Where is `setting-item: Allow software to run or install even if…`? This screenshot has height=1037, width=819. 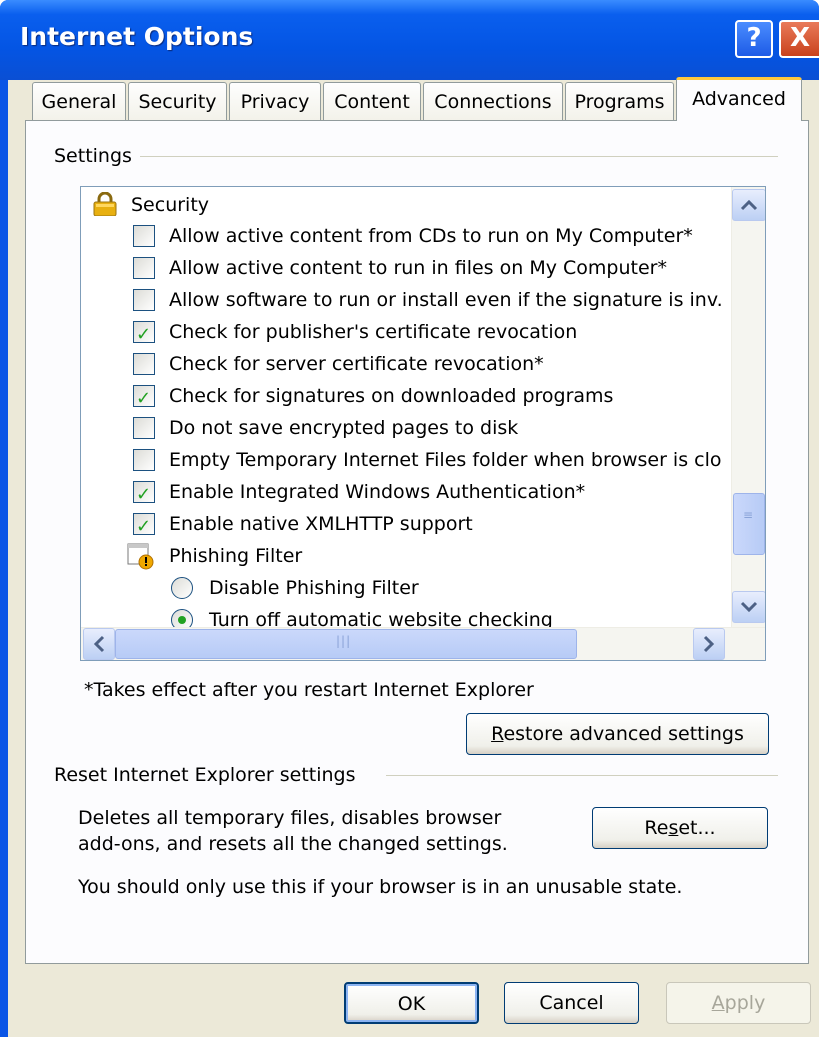 setting-item: Allow software to run or install even if… is located at coordinates (431, 300).